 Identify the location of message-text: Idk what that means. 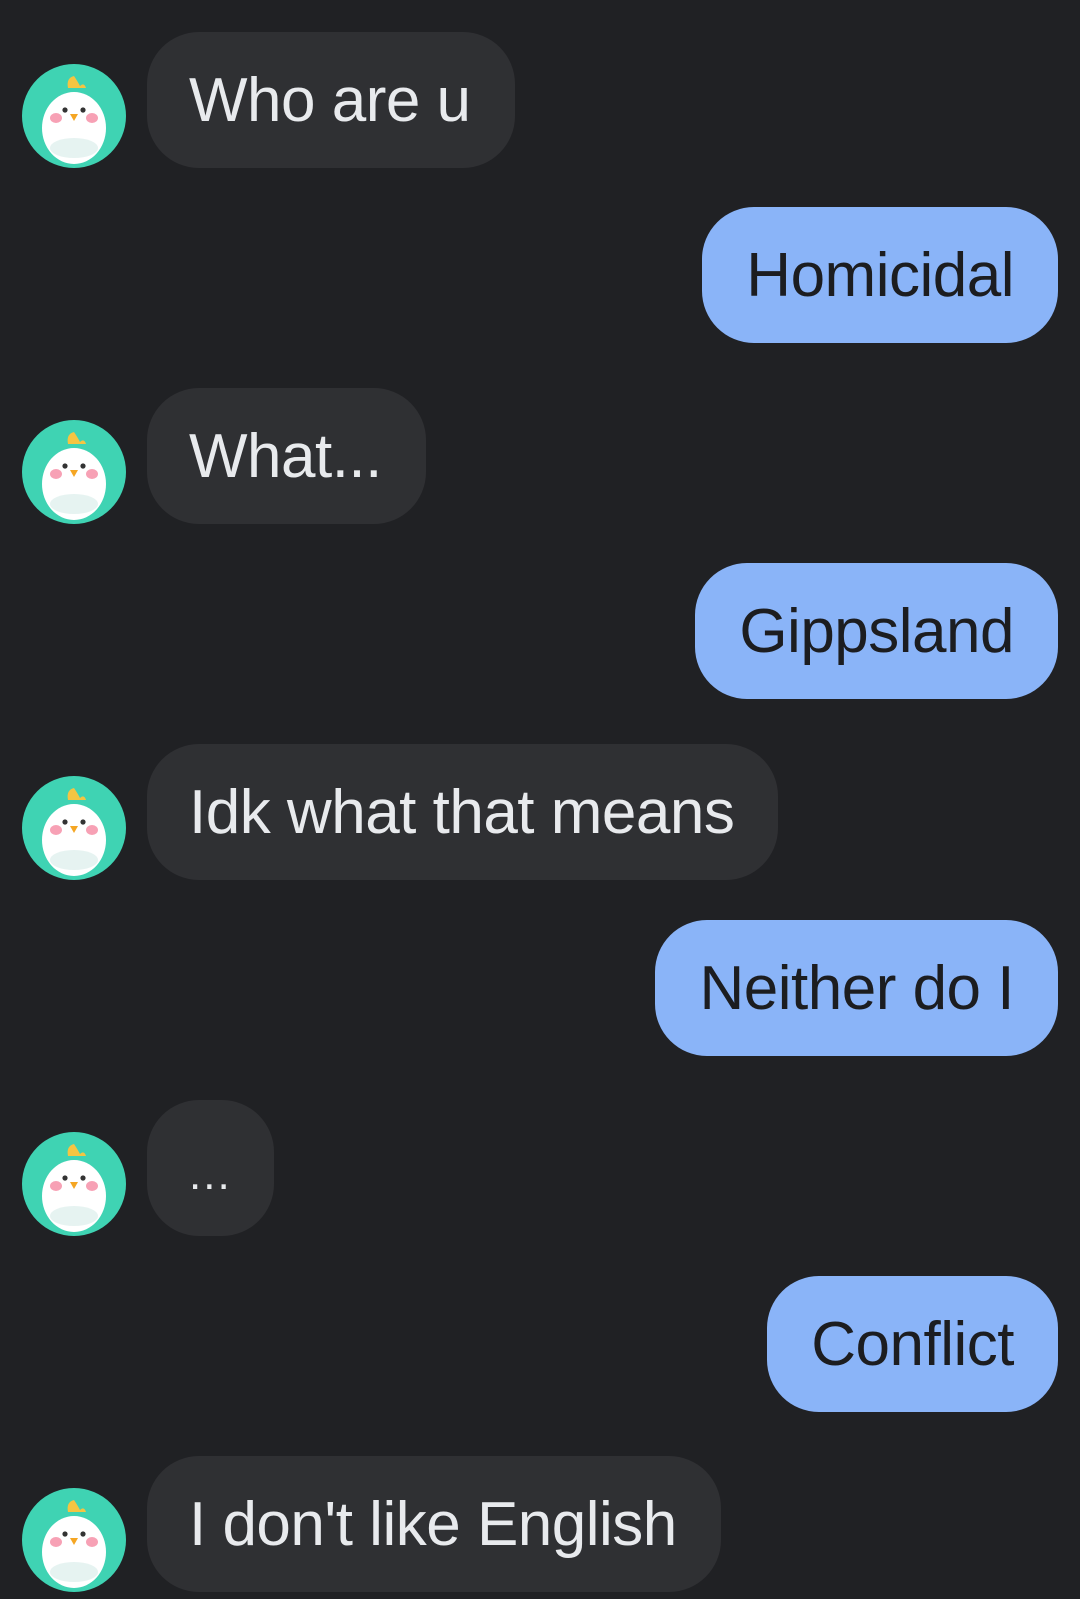
(462, 812).